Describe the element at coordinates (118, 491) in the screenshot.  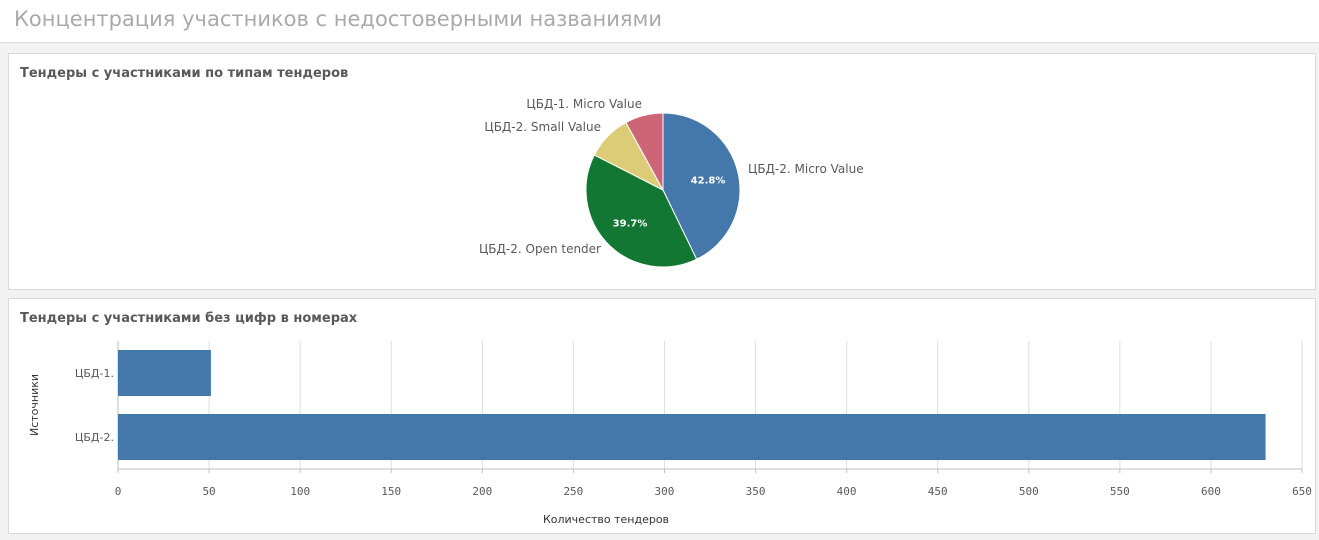
I see `x-tick-label: 0` at that location.